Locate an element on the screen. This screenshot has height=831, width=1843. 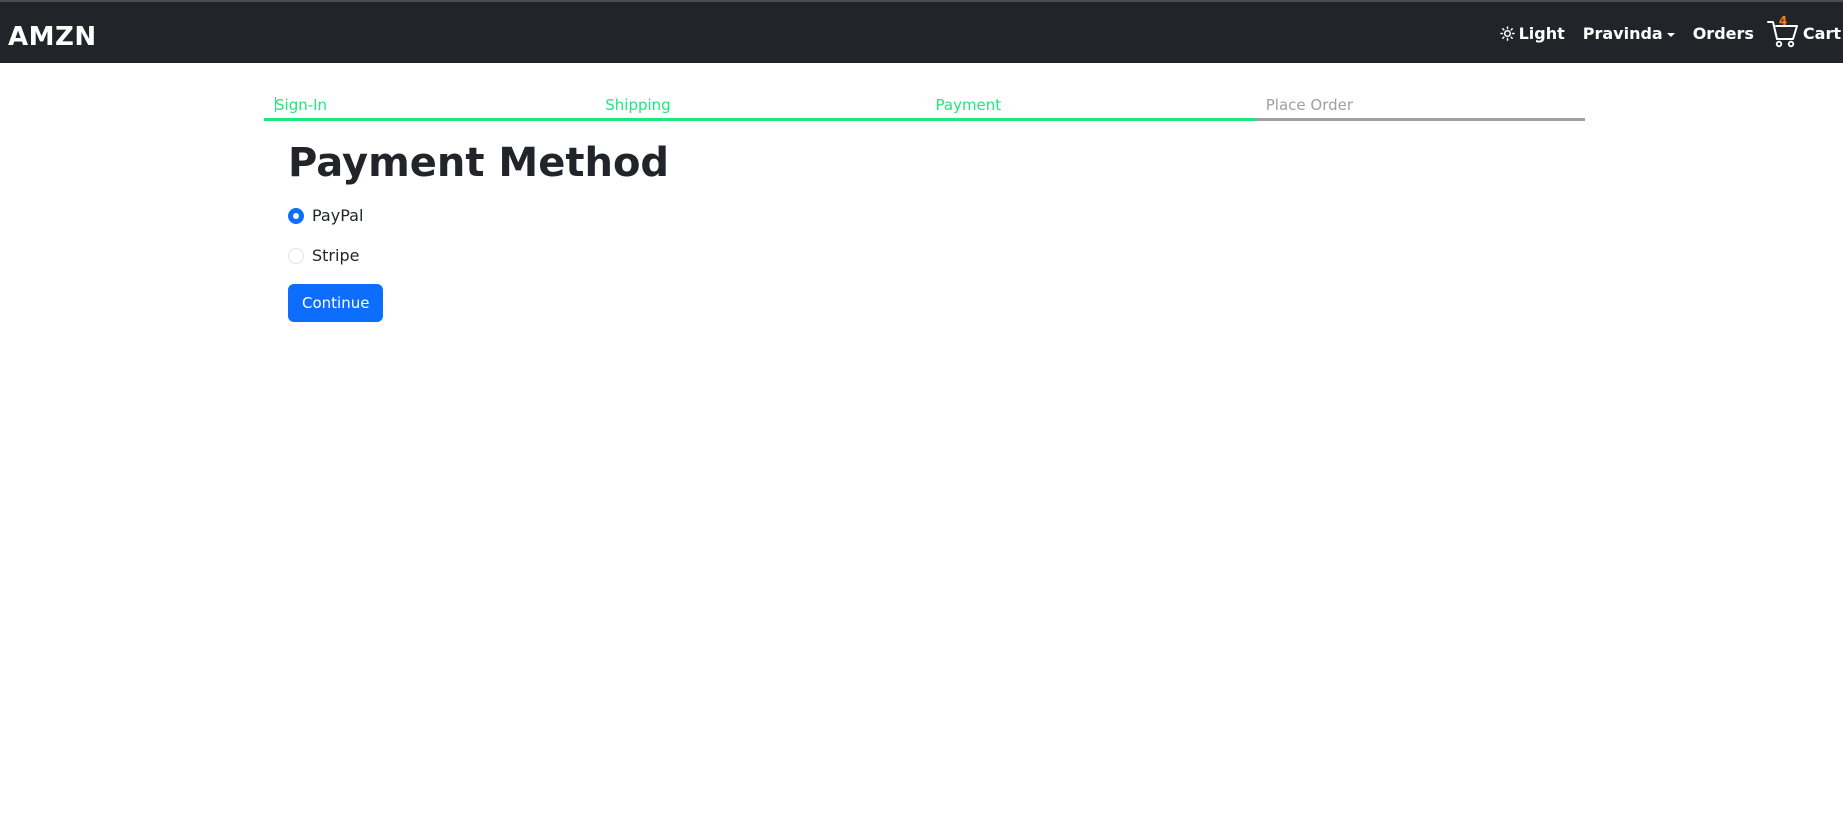
payment-option-paypal: PayPal is located at coordinates (325, 215).